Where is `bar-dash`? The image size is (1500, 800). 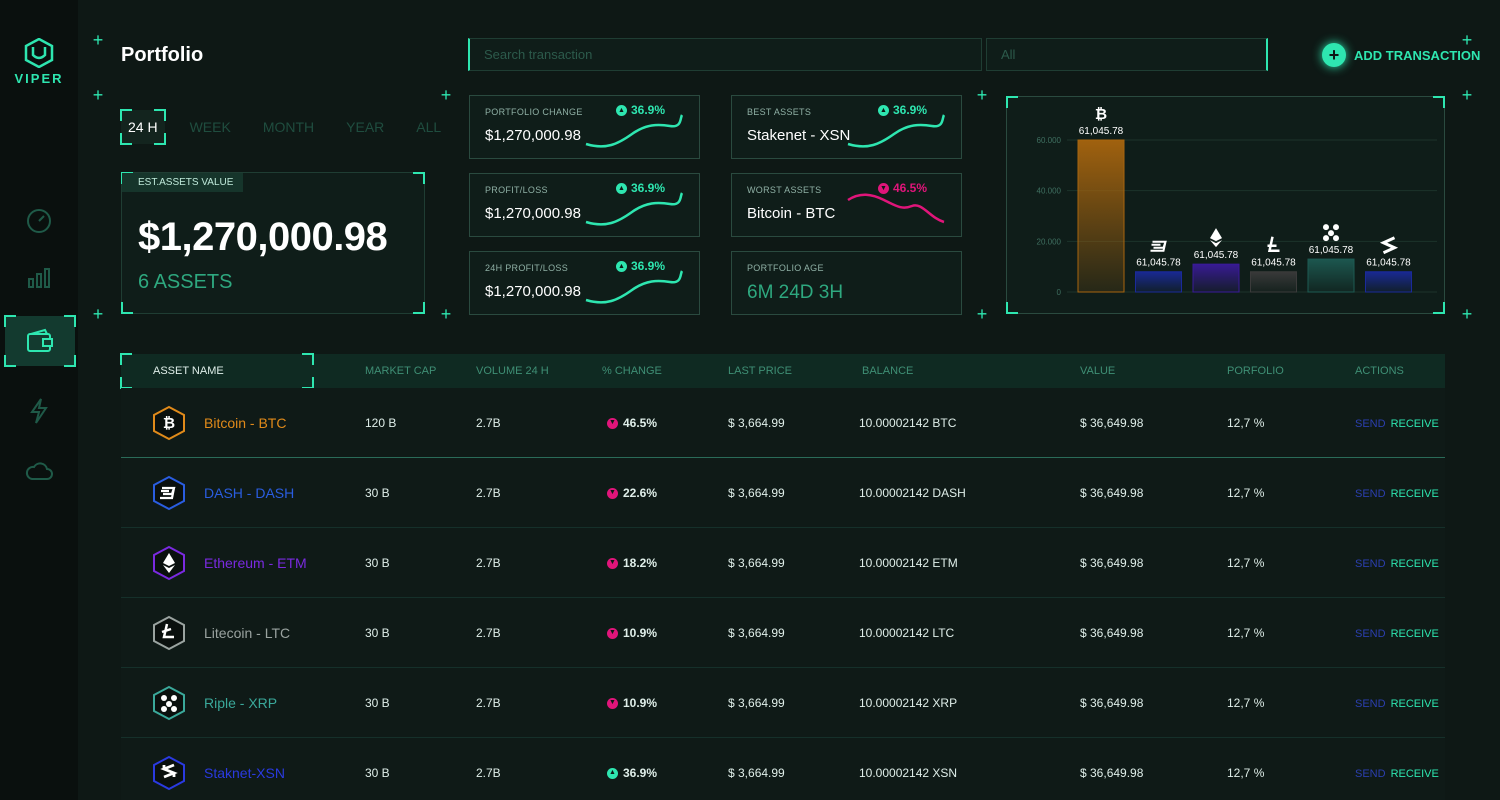
bar-dash is located at coordinates (1158, 282).